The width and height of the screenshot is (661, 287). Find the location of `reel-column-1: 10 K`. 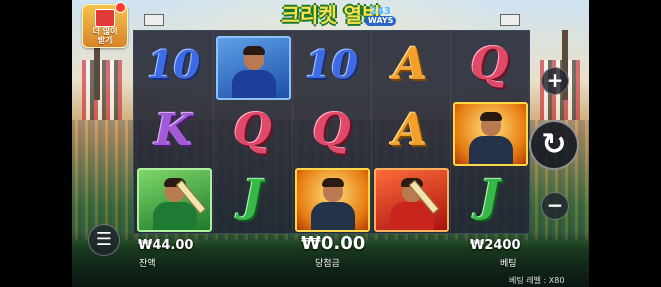

reel-column-1: 10 K is located at coordinates (173, 132).